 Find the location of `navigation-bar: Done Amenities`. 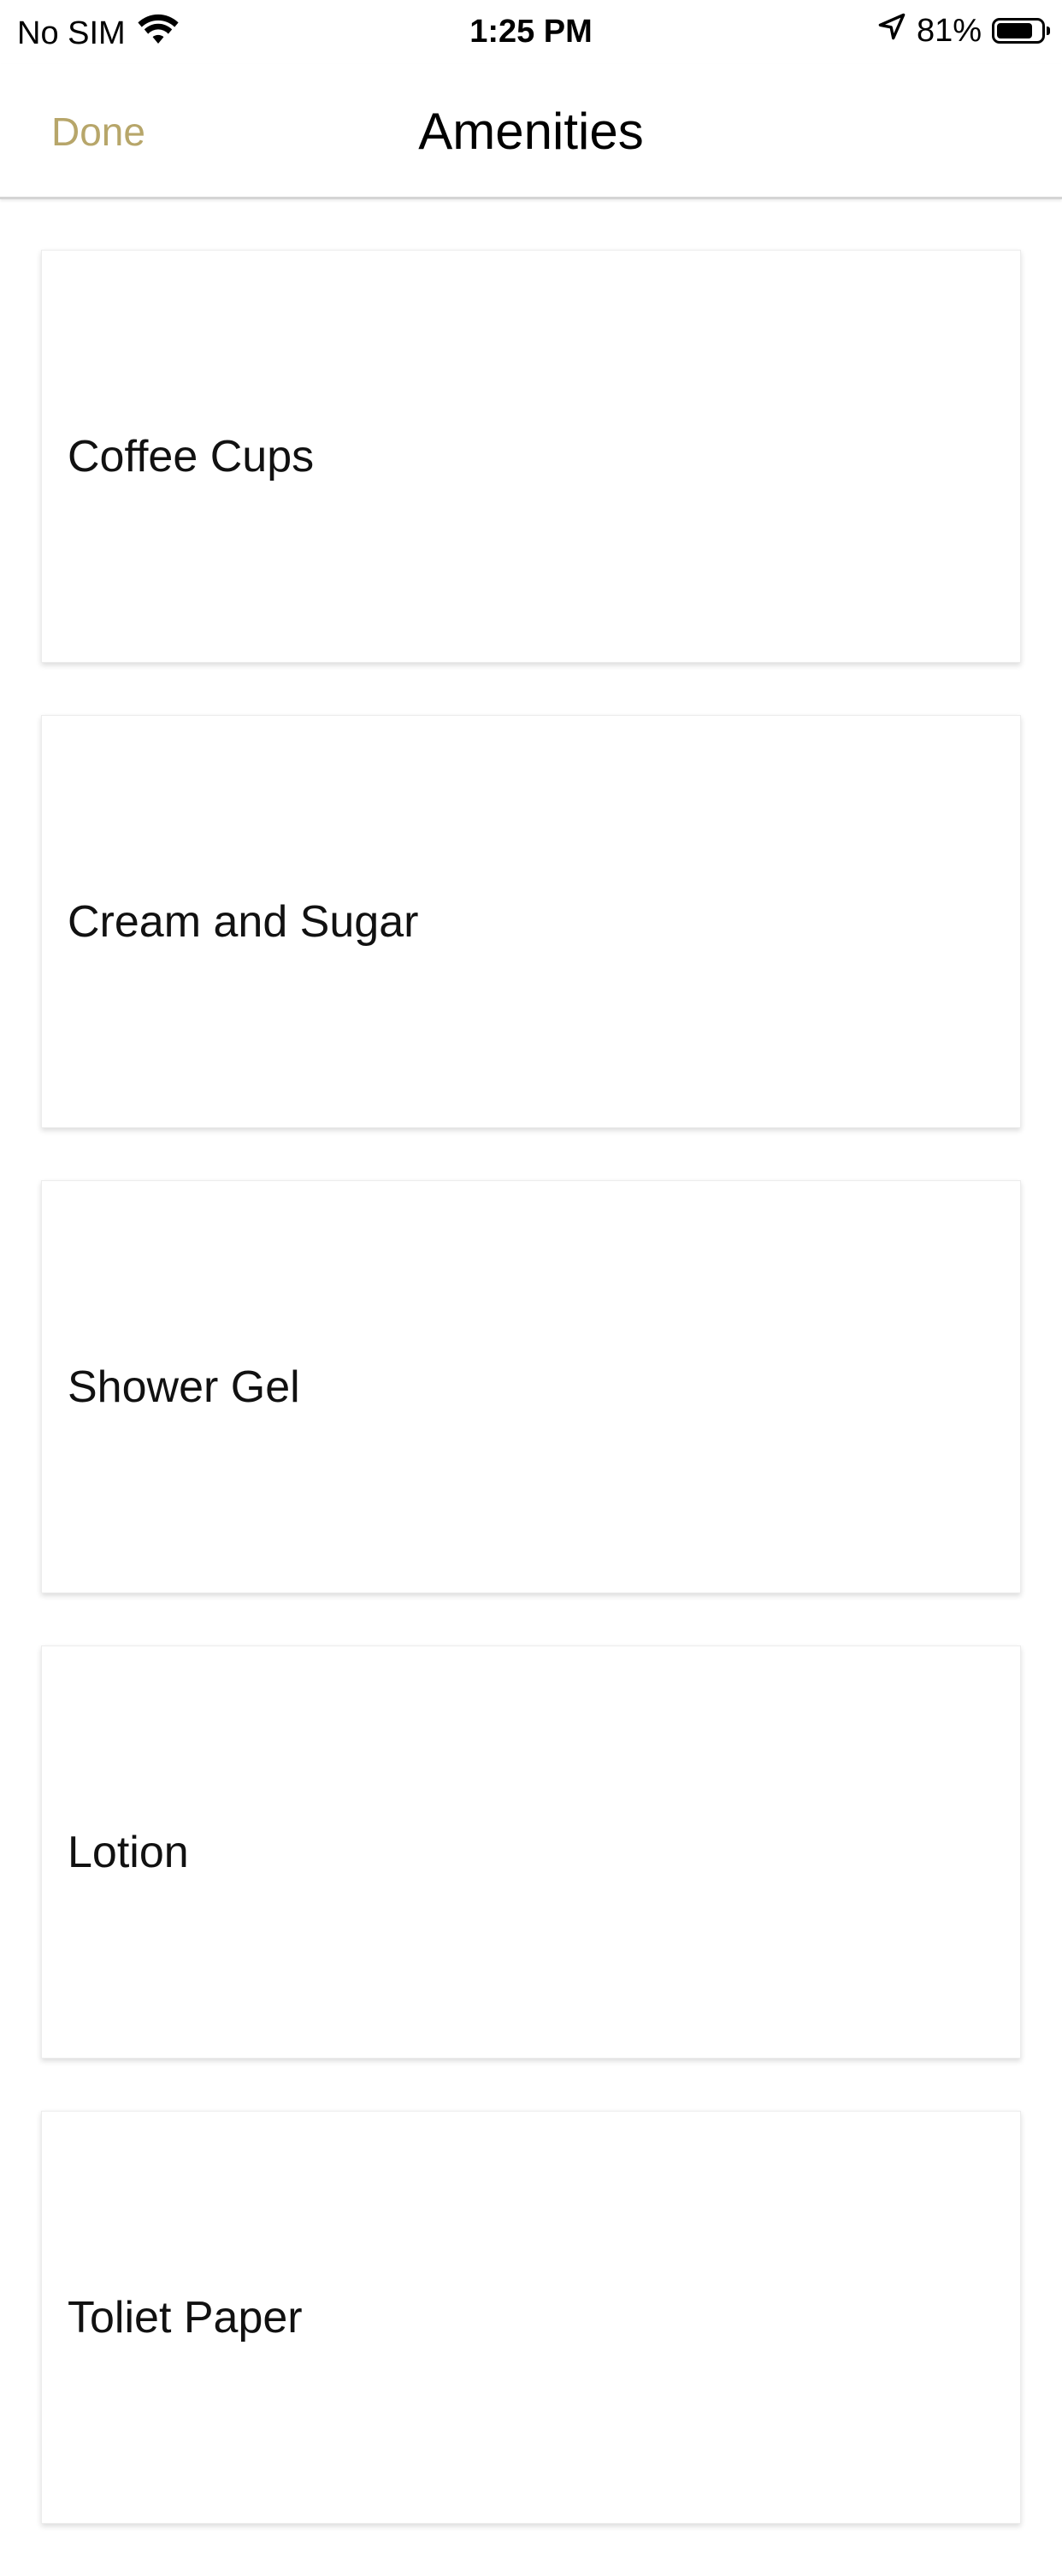

navigation-bar: Done Amenities is located at coordinates (531, 131).